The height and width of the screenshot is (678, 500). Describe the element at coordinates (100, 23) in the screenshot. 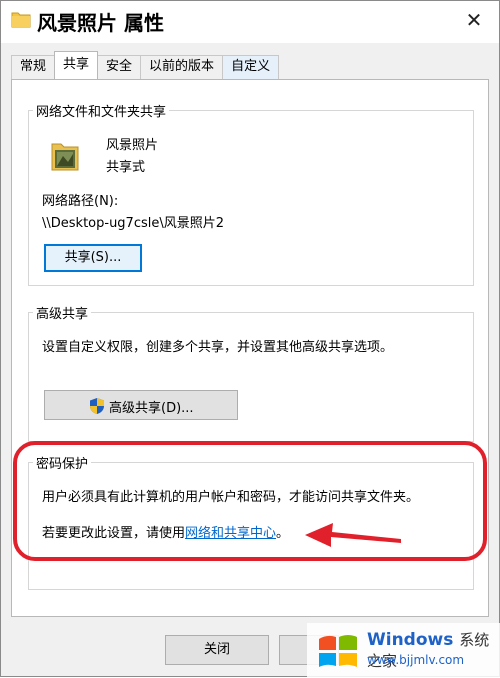

I see `window-title: 风景照片 属性` at that location.